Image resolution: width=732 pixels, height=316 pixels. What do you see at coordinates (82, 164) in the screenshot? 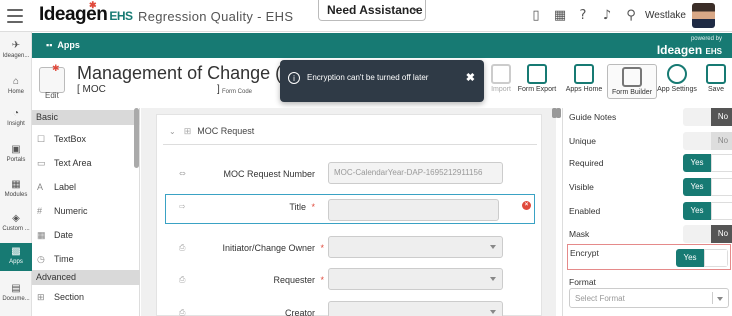
I see `palette-item-textarea: ▭ Text Area` at bounding box center [82, 164].